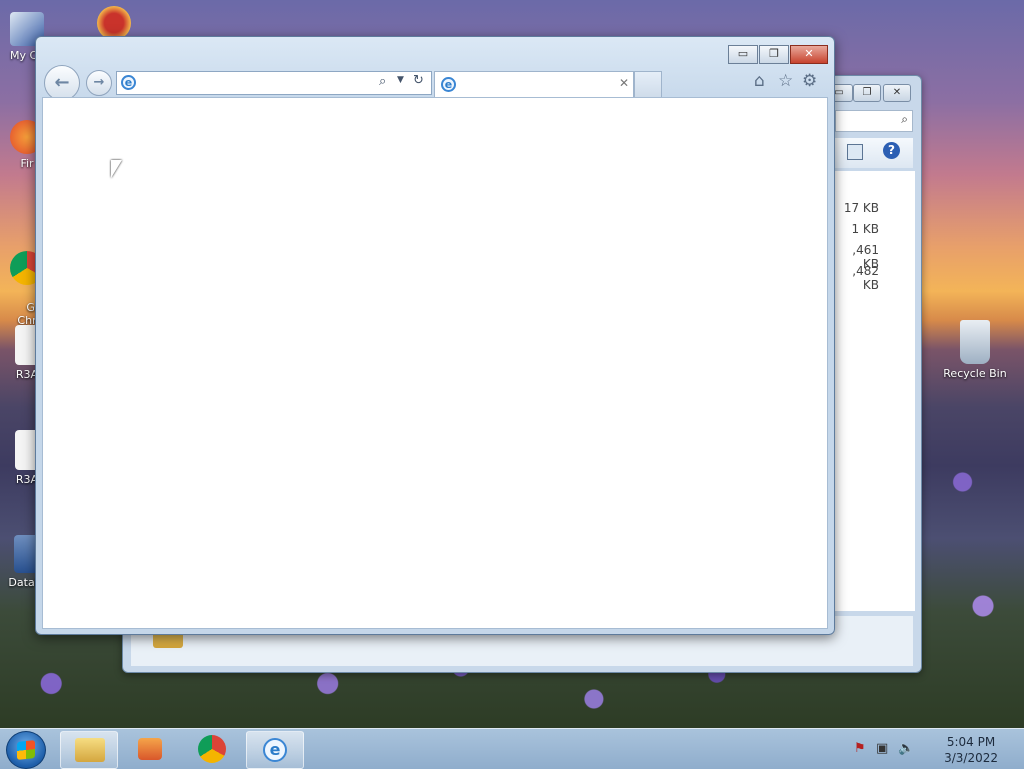 Image resolution: width=1024 pixels, height=769 pixels. What do you see at coordinates (971, 742) in the screenshot?
I see `clock-time: 5:04 PM` at bounding box center [971, 742].